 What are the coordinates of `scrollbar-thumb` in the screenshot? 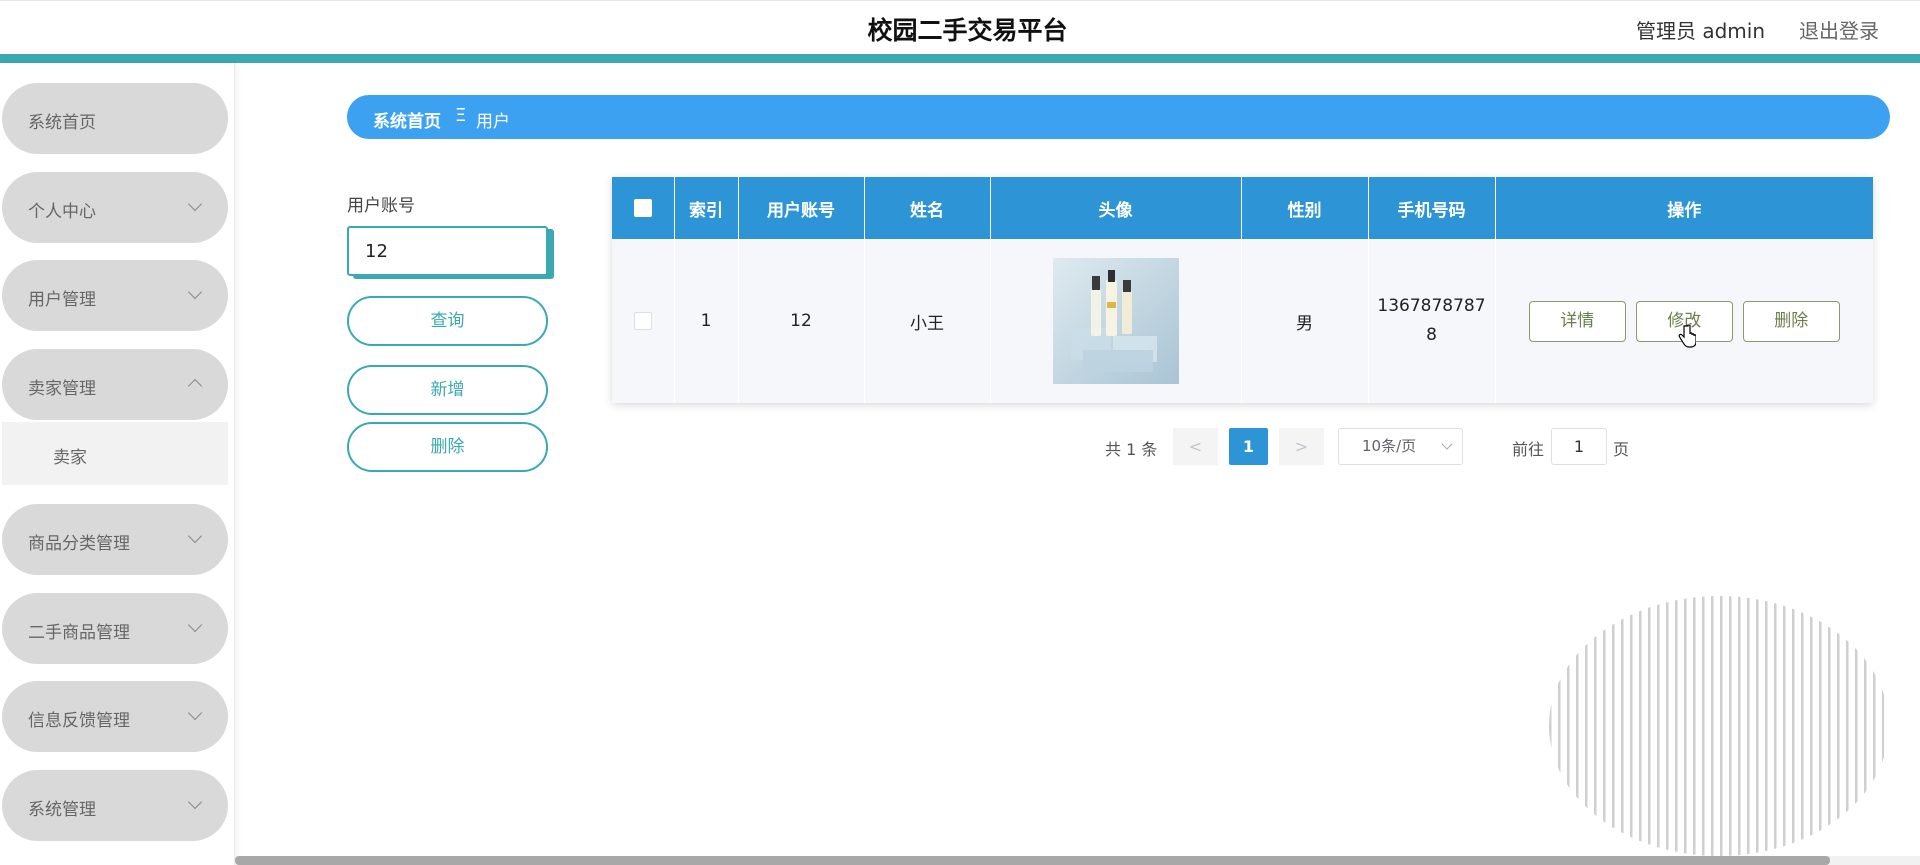 It's located at (1032, 860).